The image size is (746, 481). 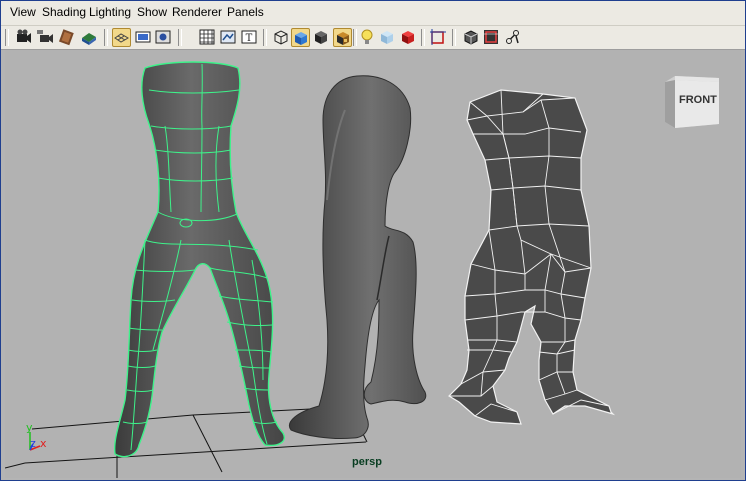 I want to click on menu-lighting: Lighting, so click(x=110, y=12).